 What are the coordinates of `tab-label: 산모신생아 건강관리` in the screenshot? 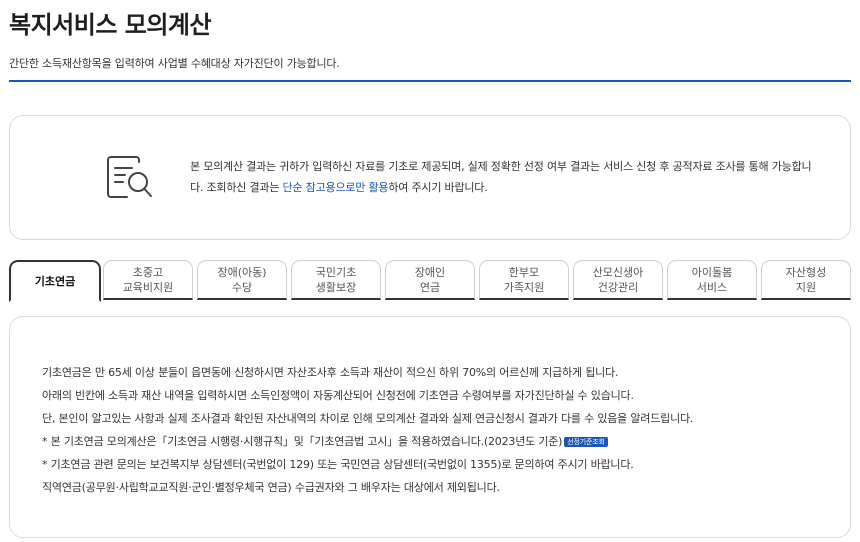 It's located at (618, 279).